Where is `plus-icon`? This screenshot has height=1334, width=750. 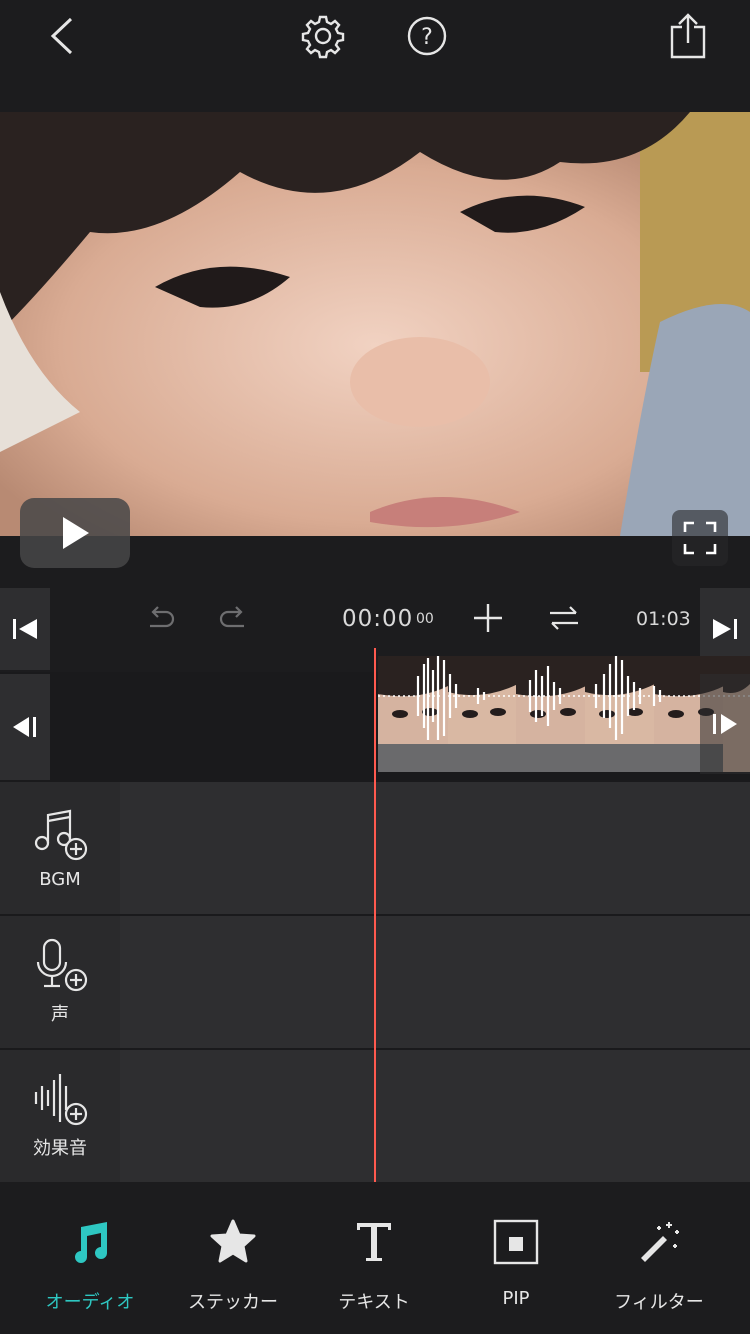 plus-icon is located at coordinates (488, 618).